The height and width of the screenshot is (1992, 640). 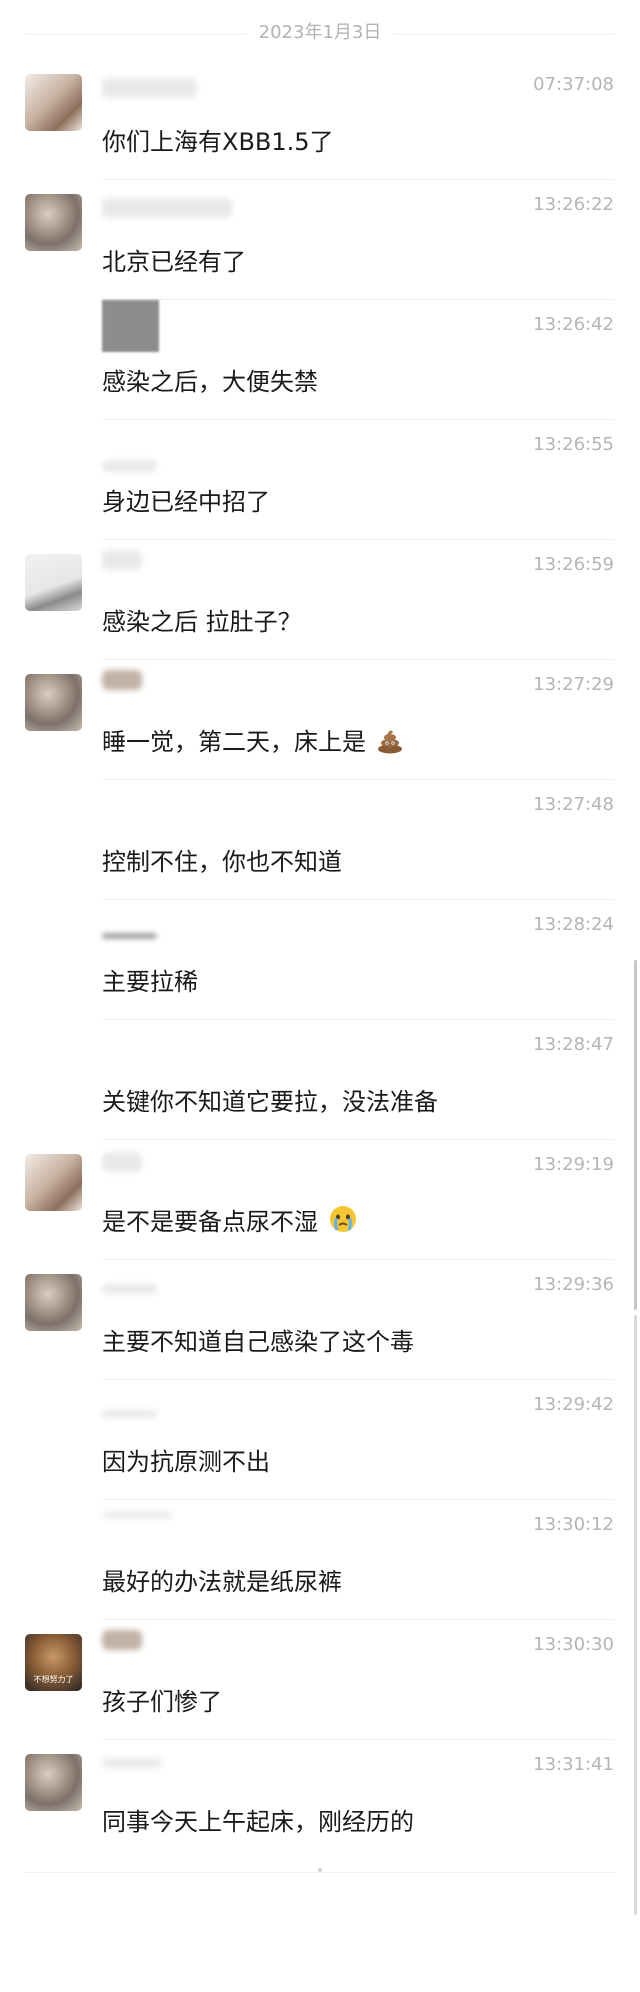 I want to click on message-row: 13:26:42 感染之后，大便失禁, so click(x=320, y=360).